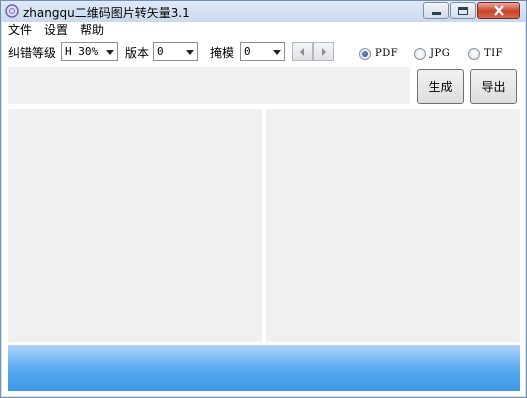  I want to click on generate-button: 生成, so click(440, 86).